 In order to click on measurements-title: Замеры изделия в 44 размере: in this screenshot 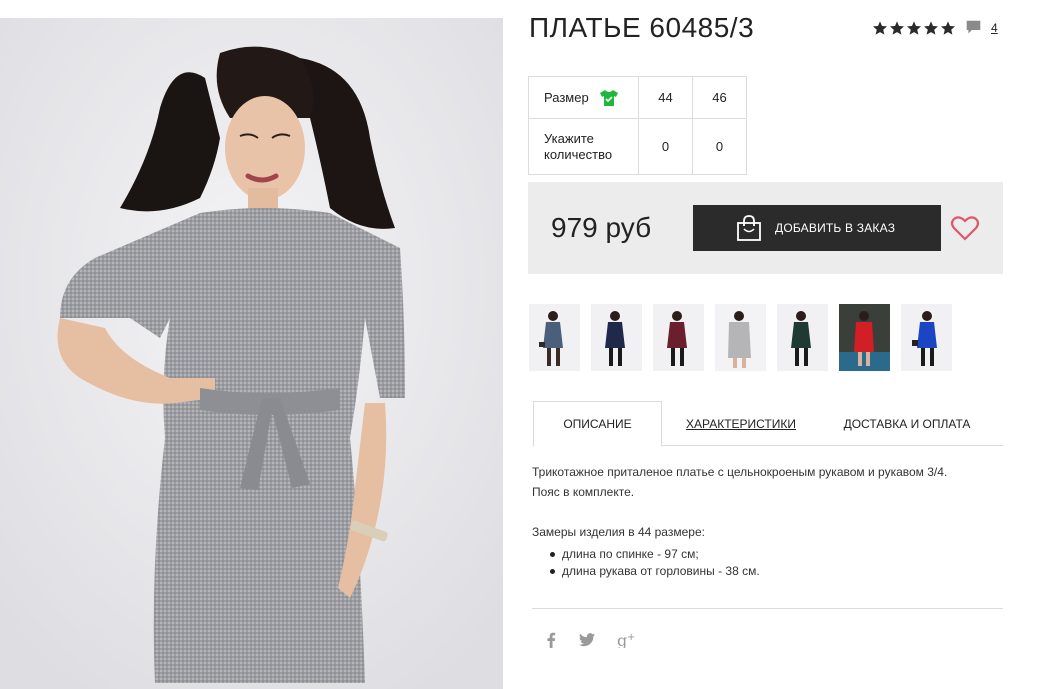, I will do `click(618, 532)`.